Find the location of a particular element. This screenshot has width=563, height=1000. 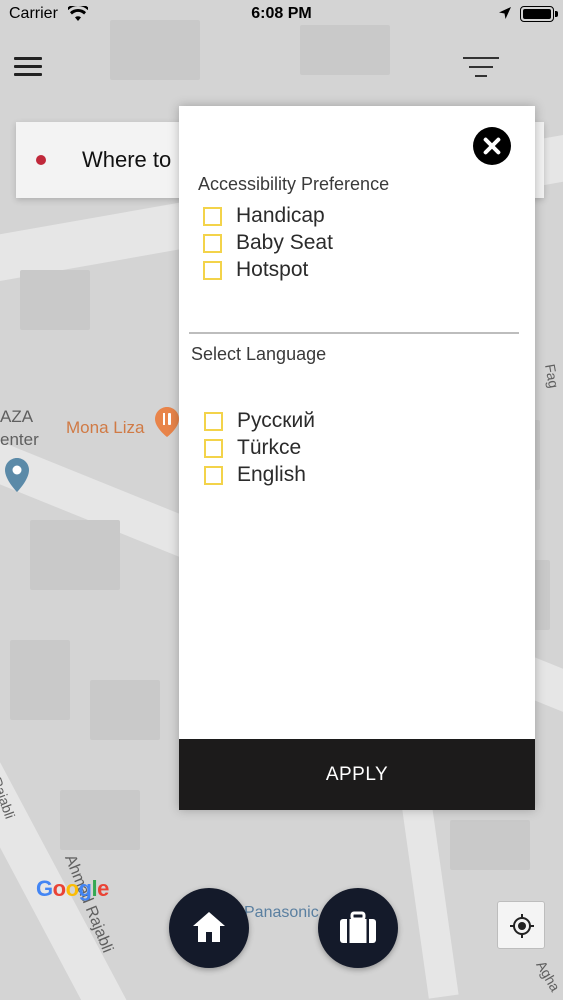

street-label-right-top: Fag is located at coordinates (552, 376).